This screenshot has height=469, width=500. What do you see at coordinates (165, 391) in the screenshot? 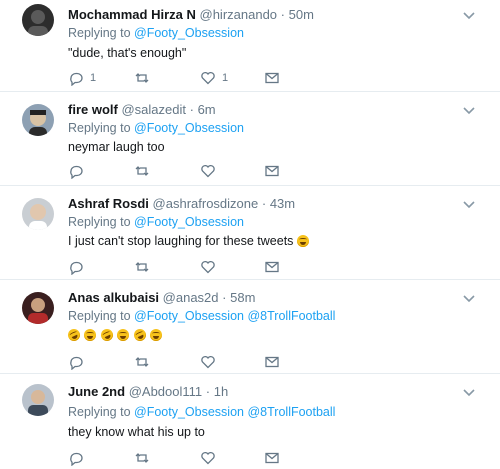
I see `handle: @Abdool111` at bounding box center [165, 391].